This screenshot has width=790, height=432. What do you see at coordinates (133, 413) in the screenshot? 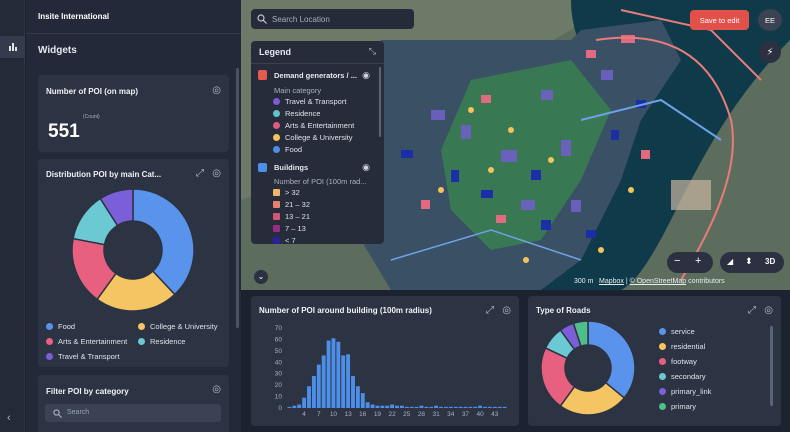
I see `filter-search-input: Search` at bounding box center [133, 413].